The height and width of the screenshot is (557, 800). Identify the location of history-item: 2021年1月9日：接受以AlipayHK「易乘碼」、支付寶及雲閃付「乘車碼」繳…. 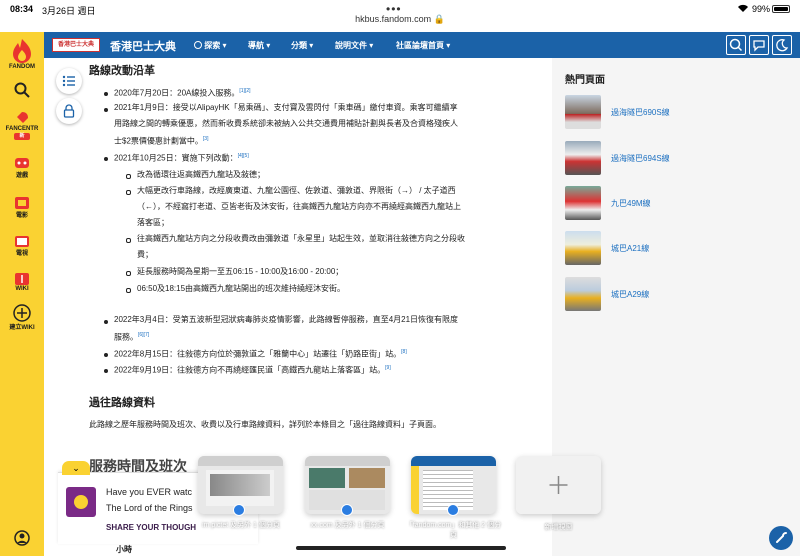
(286, 107).